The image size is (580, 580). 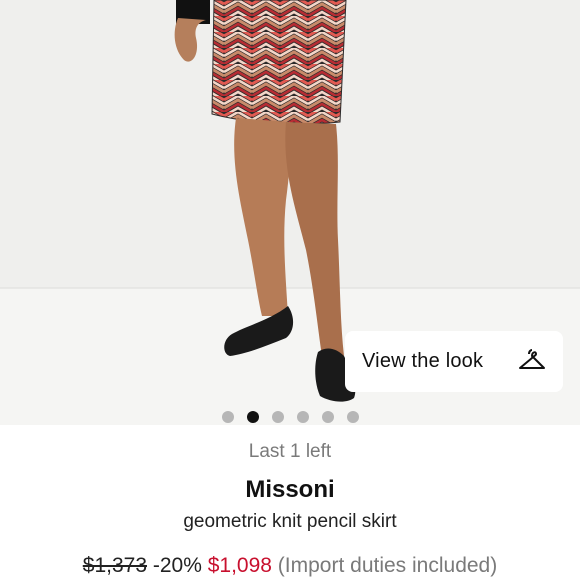 I want to click on carousel-dot-2-active, so click(x=252, y=417).